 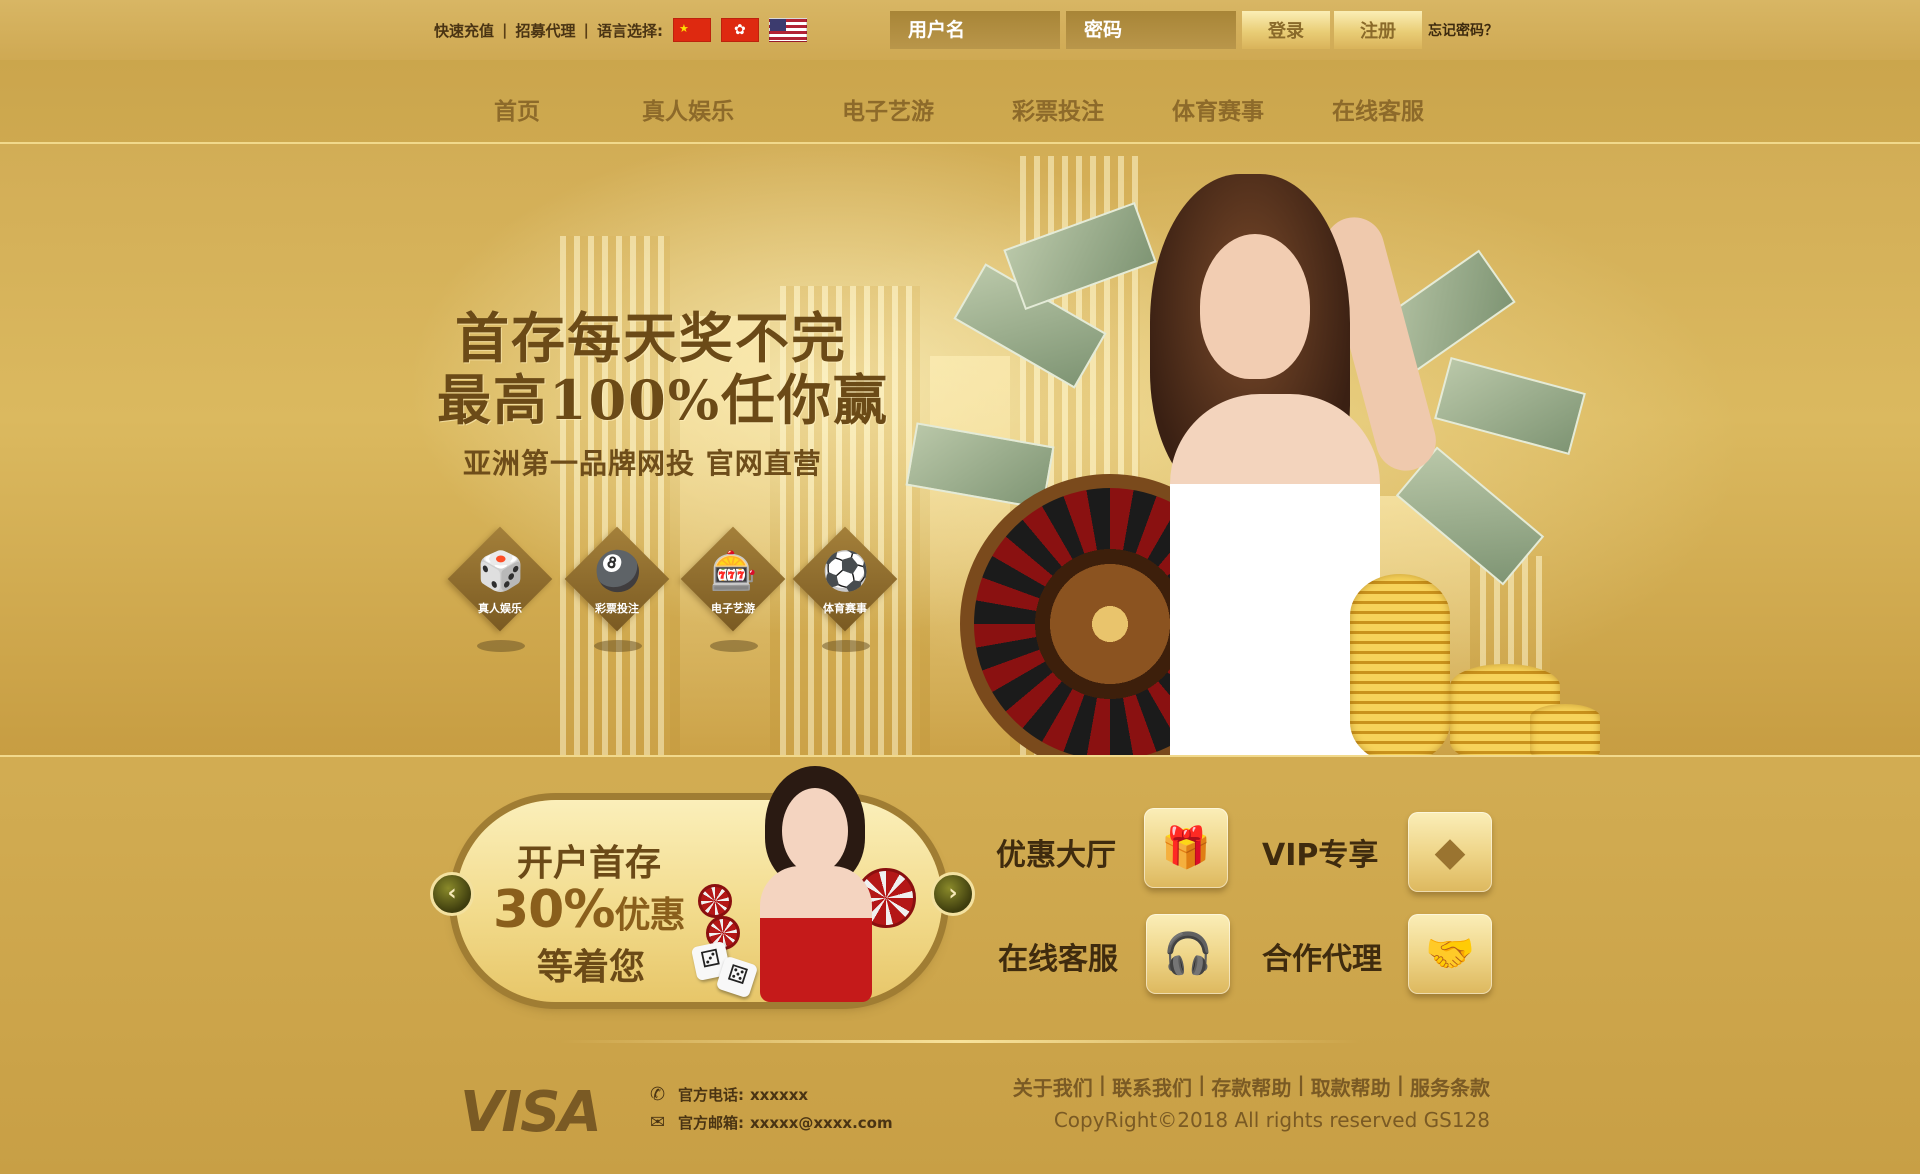 I want to click on promo-percent: 30%, so click(x=554, y=910).